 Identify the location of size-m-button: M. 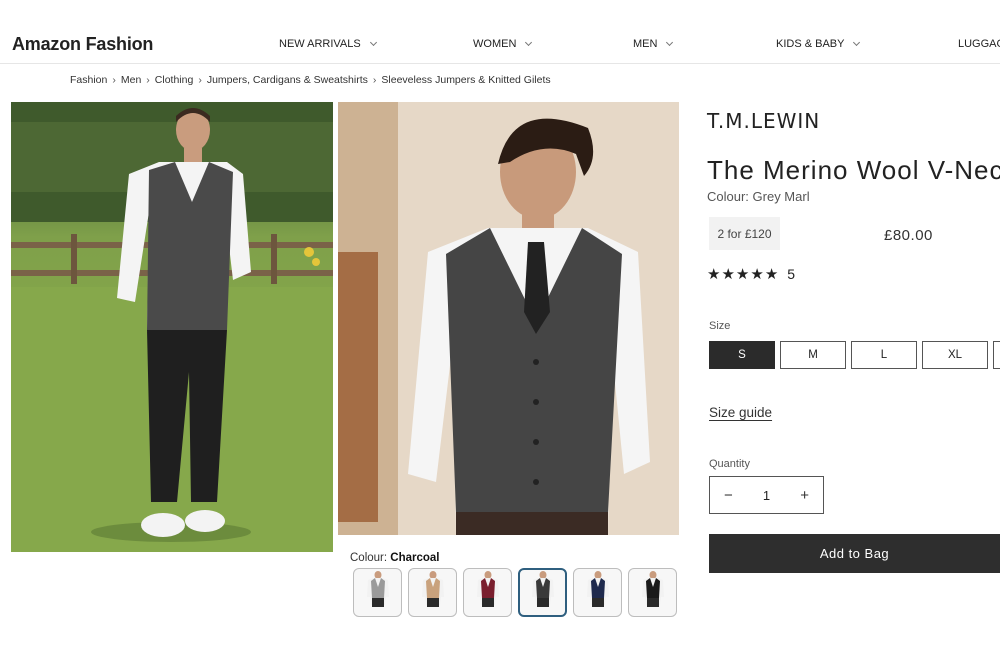
(813, 355).